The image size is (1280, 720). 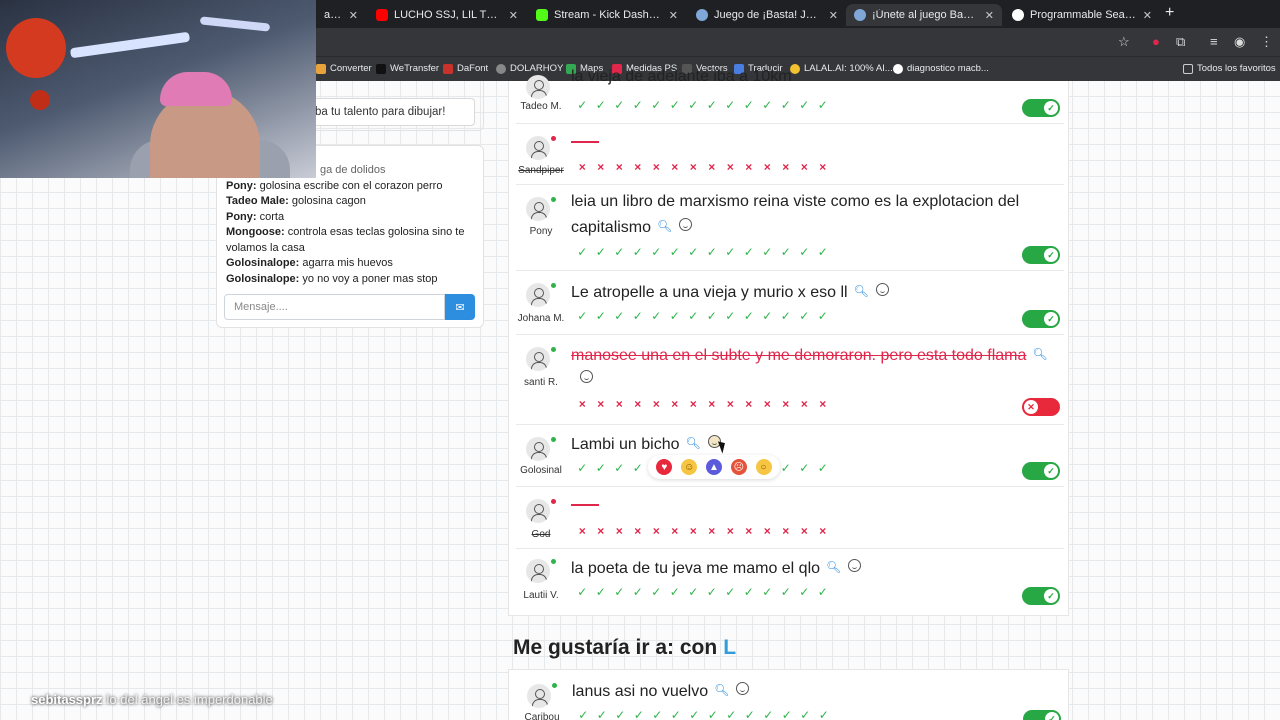 What do you see at coordinates (341, 15) in the screenshot?
I see `tab-chat: a - Cha ✕` at bounding box center [341, 15].